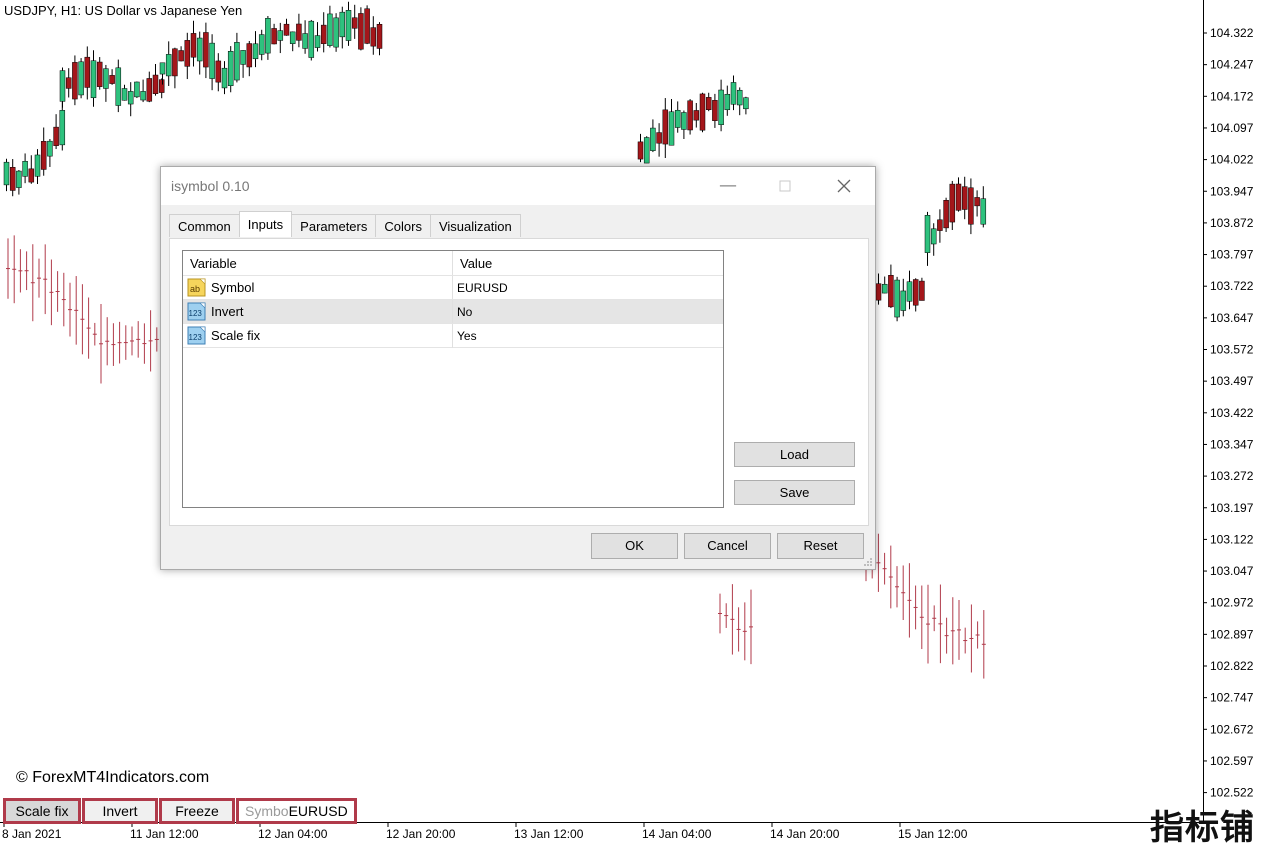 This screenshot has width=1273, height=849. What do you see at coordinates (805, 834) in the screenshot?
I see `time-tick-label: 14 Jan 20:00` at bounding box center [805, 834].